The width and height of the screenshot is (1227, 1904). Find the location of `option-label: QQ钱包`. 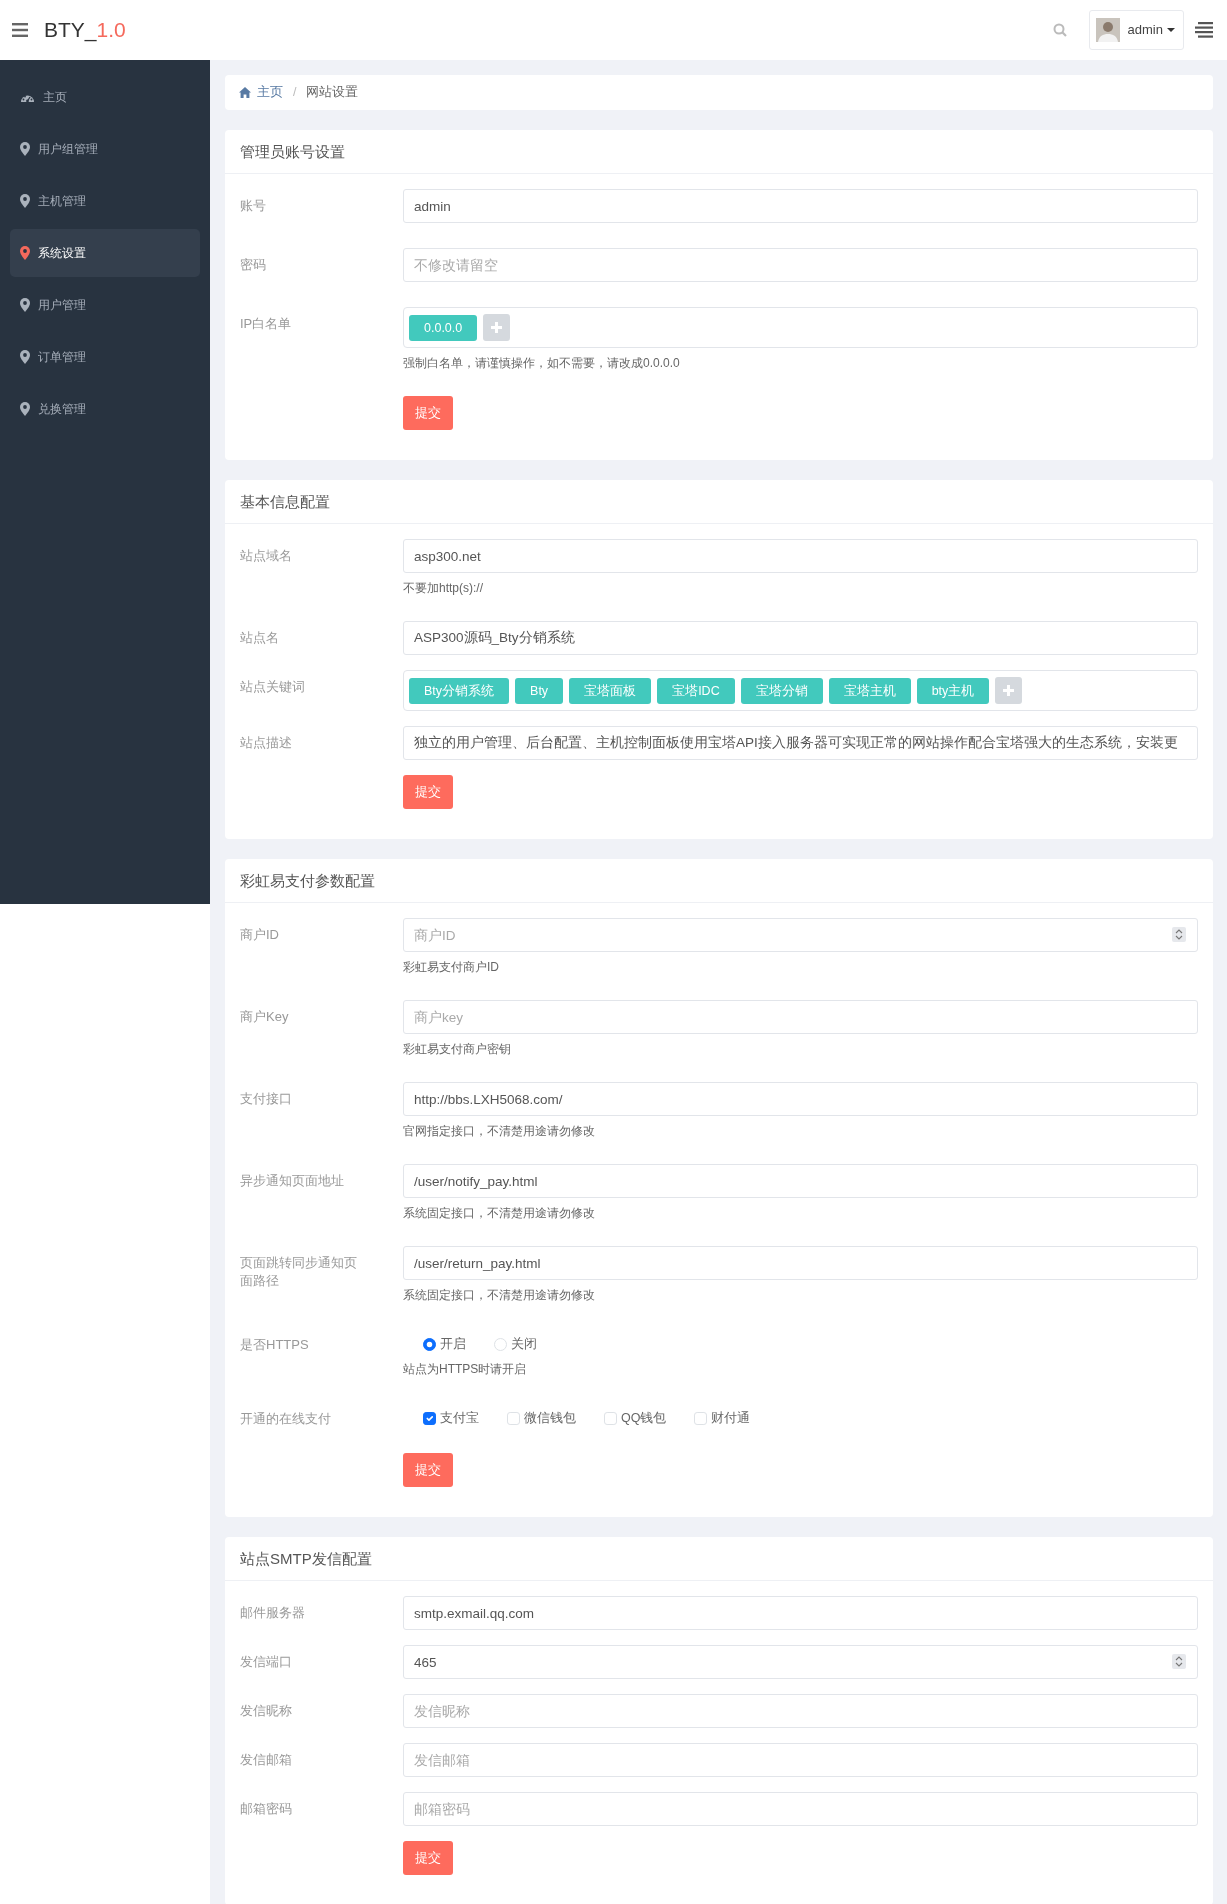

option-label: QQ钱包 is located at coordinates (644, 1418).